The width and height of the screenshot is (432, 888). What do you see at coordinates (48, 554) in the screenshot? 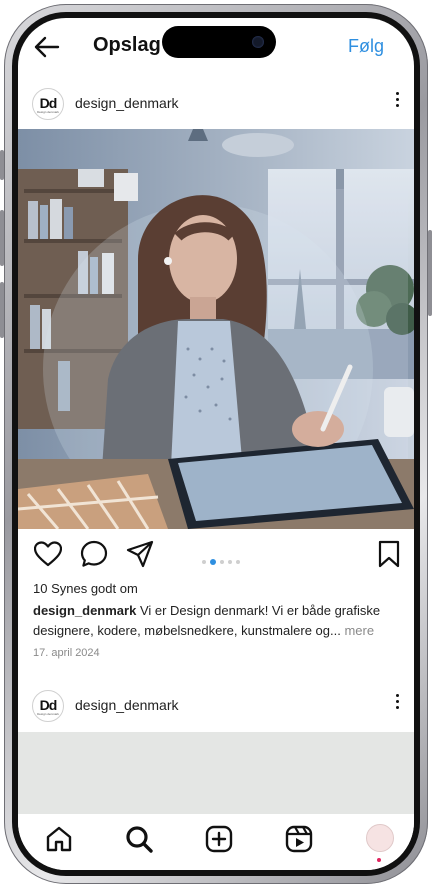
I see `heart-icon` at bounding box center [48, 554].